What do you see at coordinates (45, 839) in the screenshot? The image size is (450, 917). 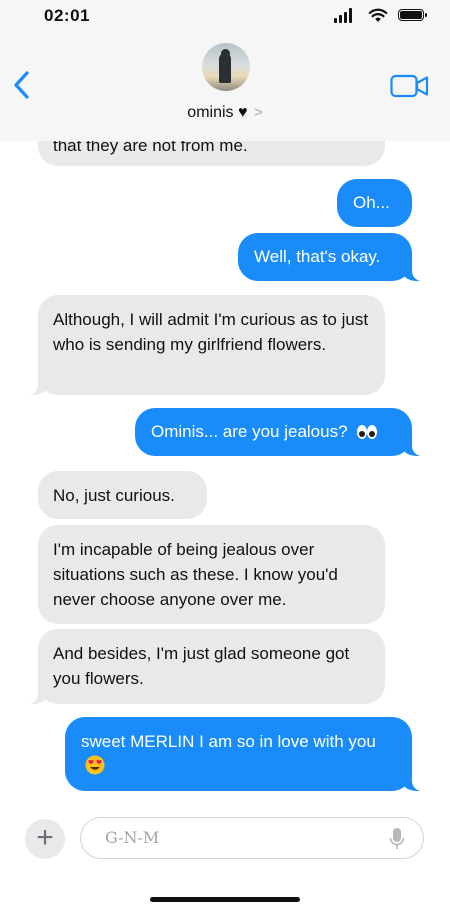 I see `plus-icon: +` at bounding box center [45, 839].